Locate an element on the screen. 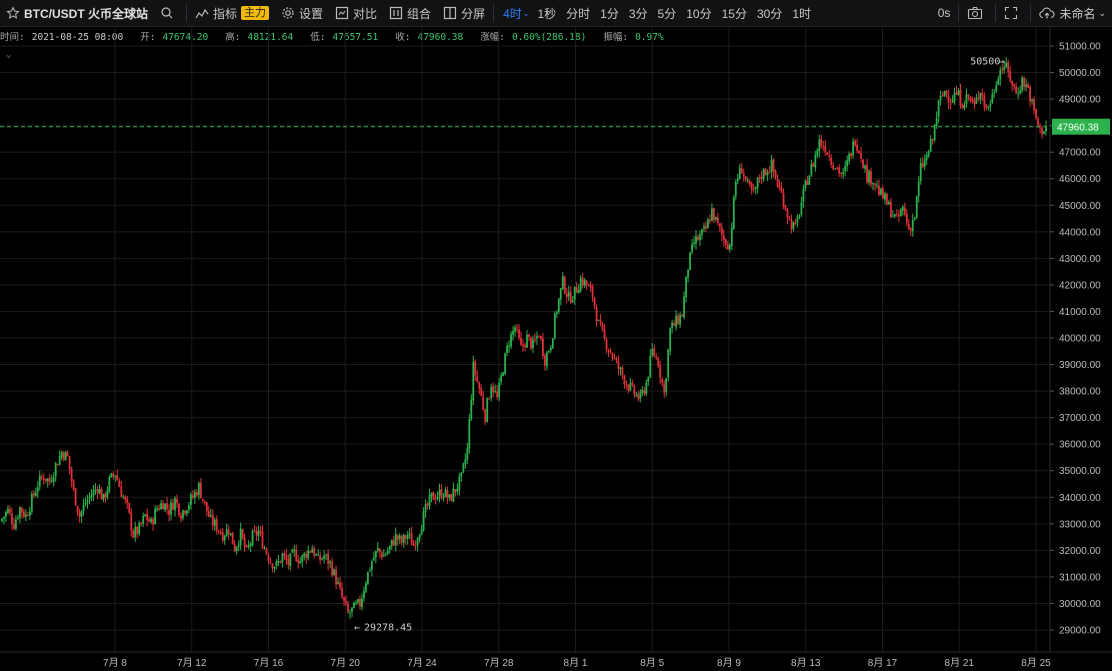  y-tick-label: 50000.00 is located at coordinates (1080, 73).